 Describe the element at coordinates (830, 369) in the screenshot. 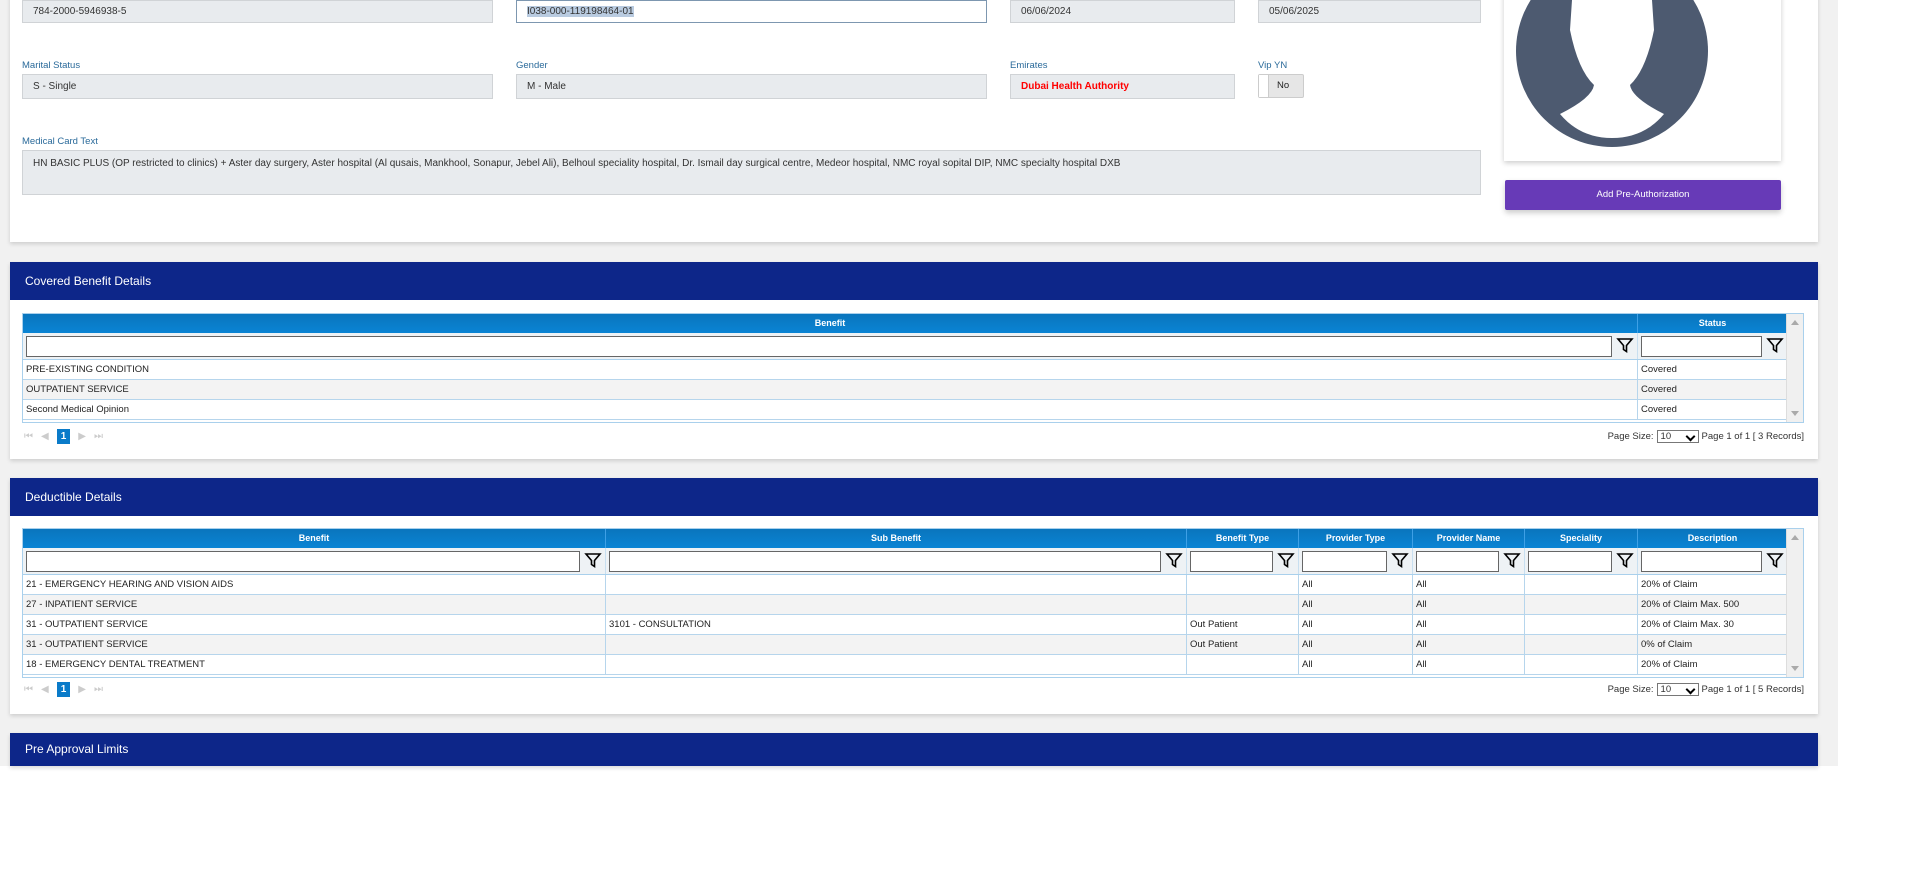

I see `table-cell: PRE-EXISTING CONDITION` at that location.